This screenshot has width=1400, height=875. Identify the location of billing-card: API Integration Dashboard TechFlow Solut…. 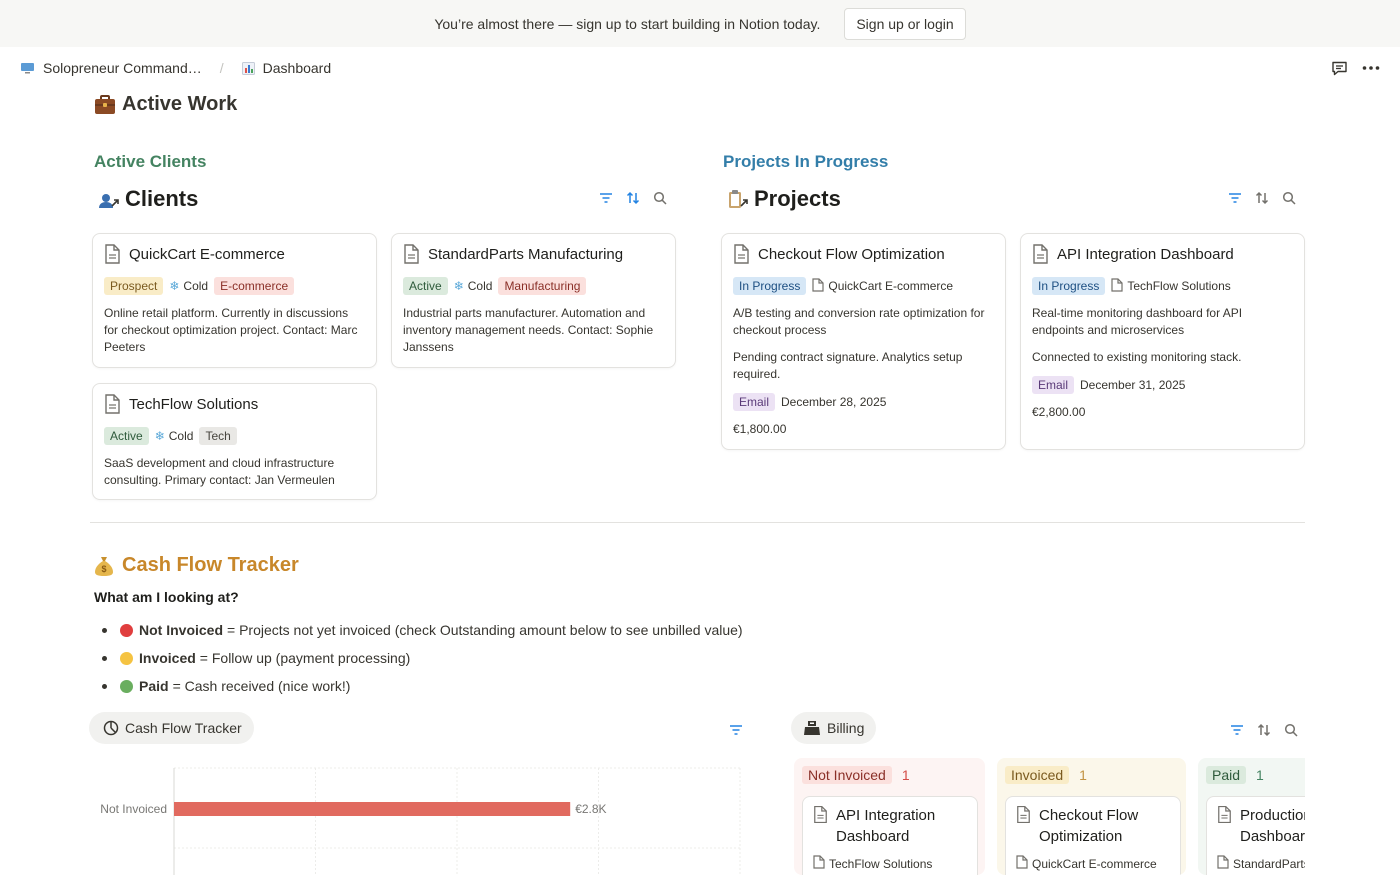
(890, 835).